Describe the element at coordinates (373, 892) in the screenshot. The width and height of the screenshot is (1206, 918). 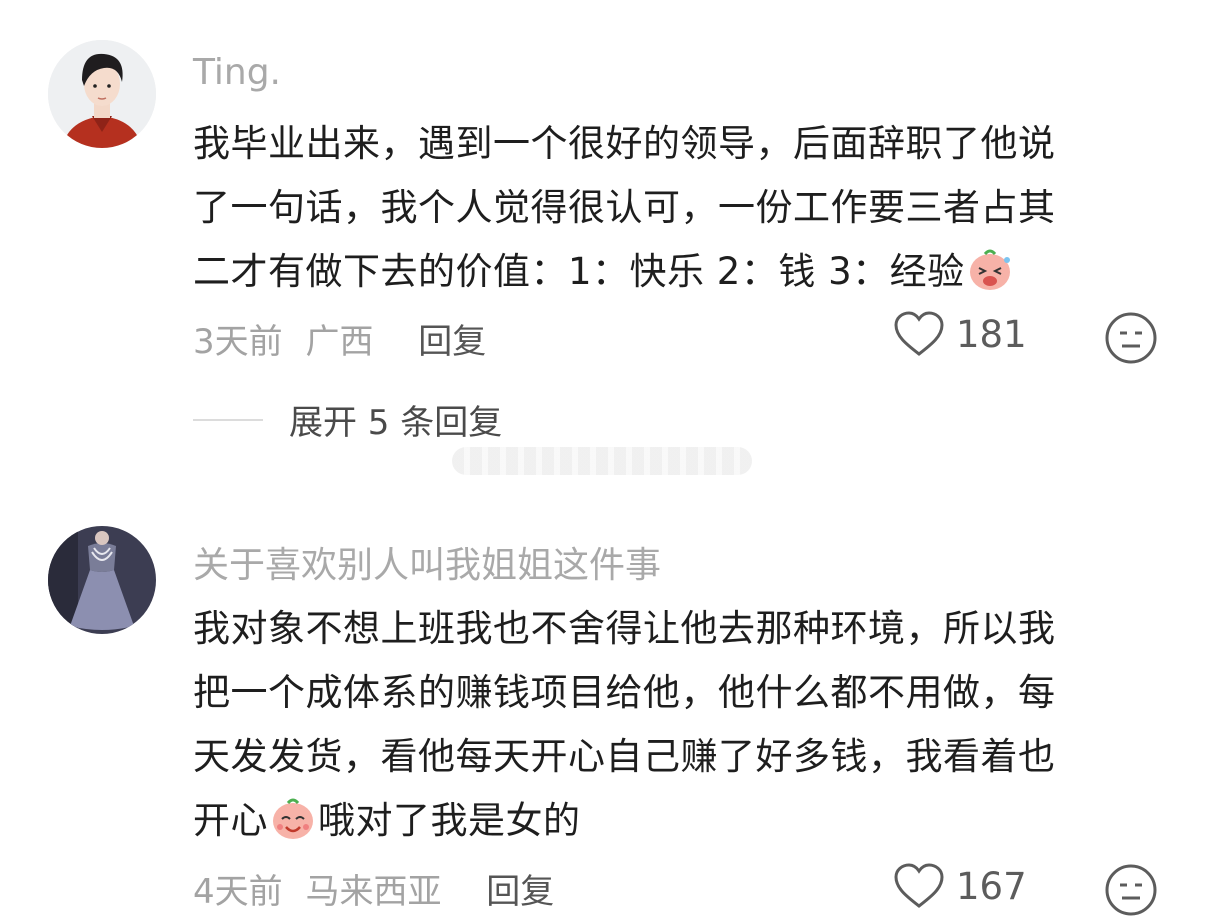
I see `comment-location: 马来西亚` at that location.